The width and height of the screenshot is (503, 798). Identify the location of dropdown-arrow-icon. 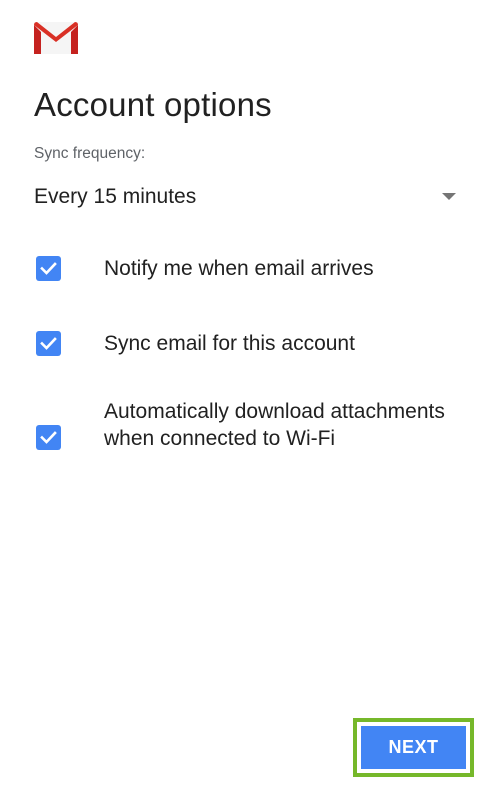
(449, 196).